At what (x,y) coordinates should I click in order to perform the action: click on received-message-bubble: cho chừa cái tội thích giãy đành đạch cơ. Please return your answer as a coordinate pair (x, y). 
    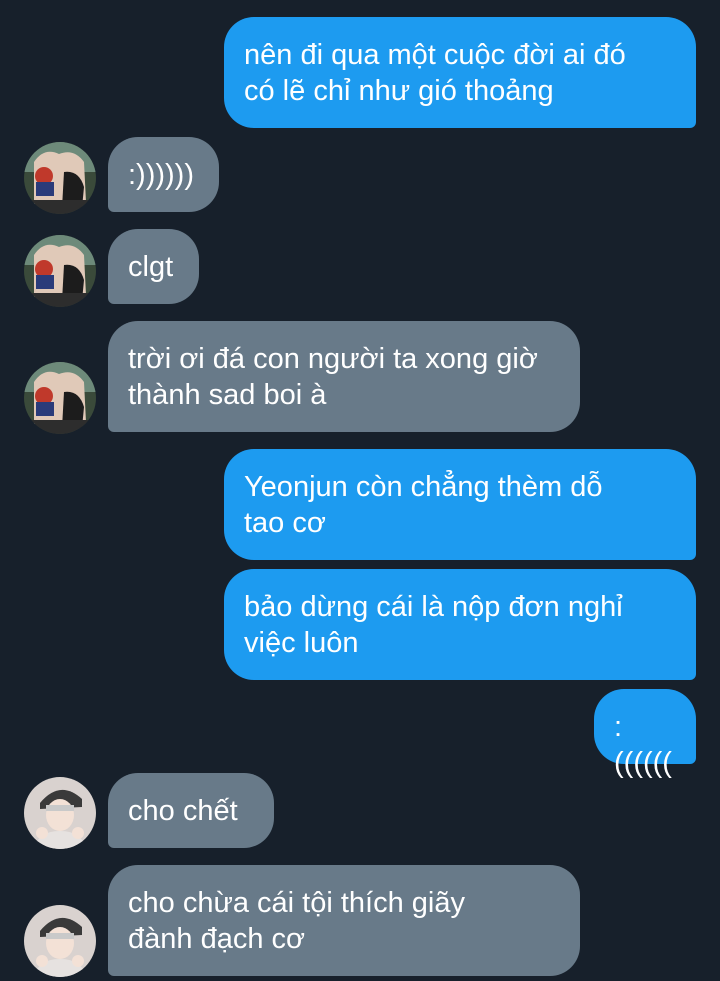
    Looking at the image, I should click on (344, 920).